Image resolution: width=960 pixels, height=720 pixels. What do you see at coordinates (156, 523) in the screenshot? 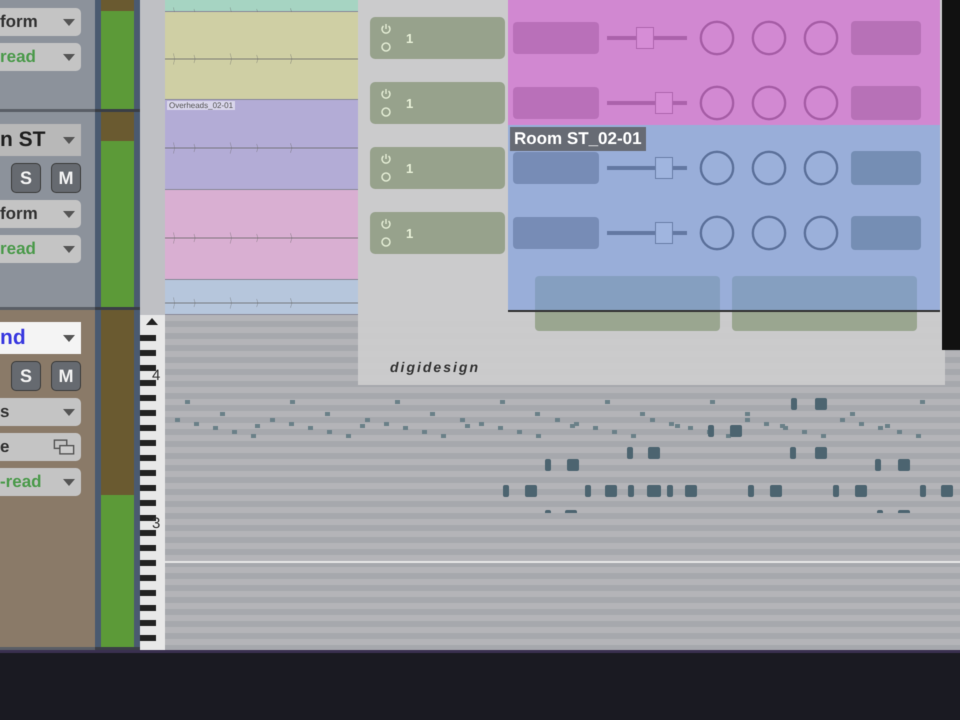
I see `octave-label: 3` at bounding box center [156, 523].